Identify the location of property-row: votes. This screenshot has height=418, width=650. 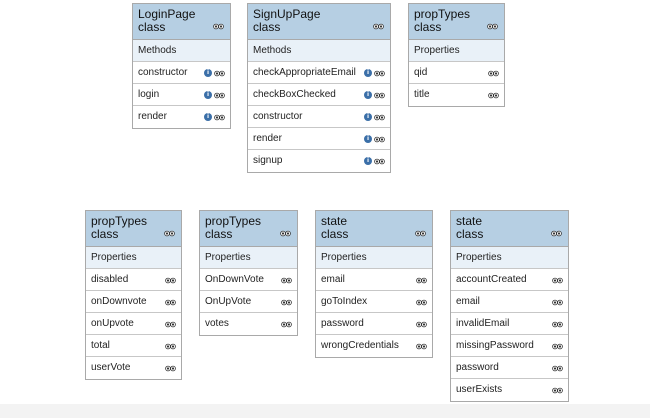
(248, 324).